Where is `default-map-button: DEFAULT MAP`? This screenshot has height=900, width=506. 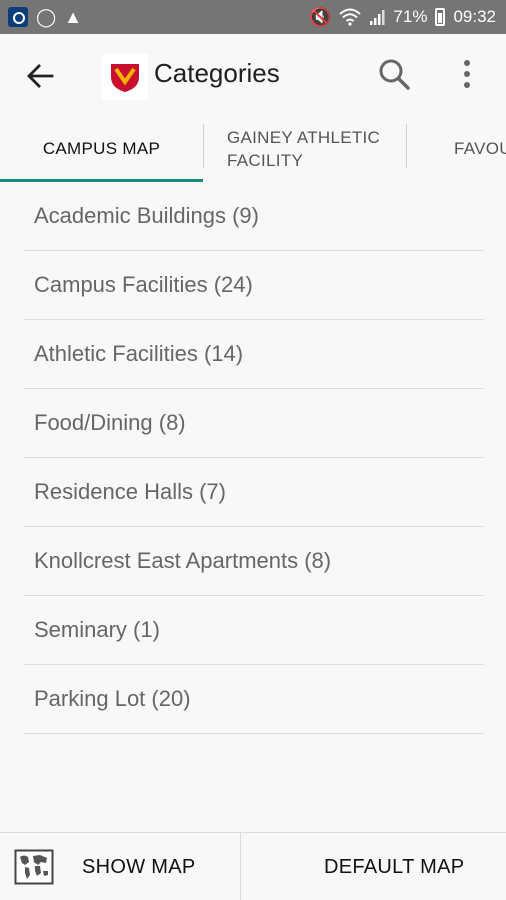
default-map-button: DEFAULT MAP is located at coordinates (373, 866).